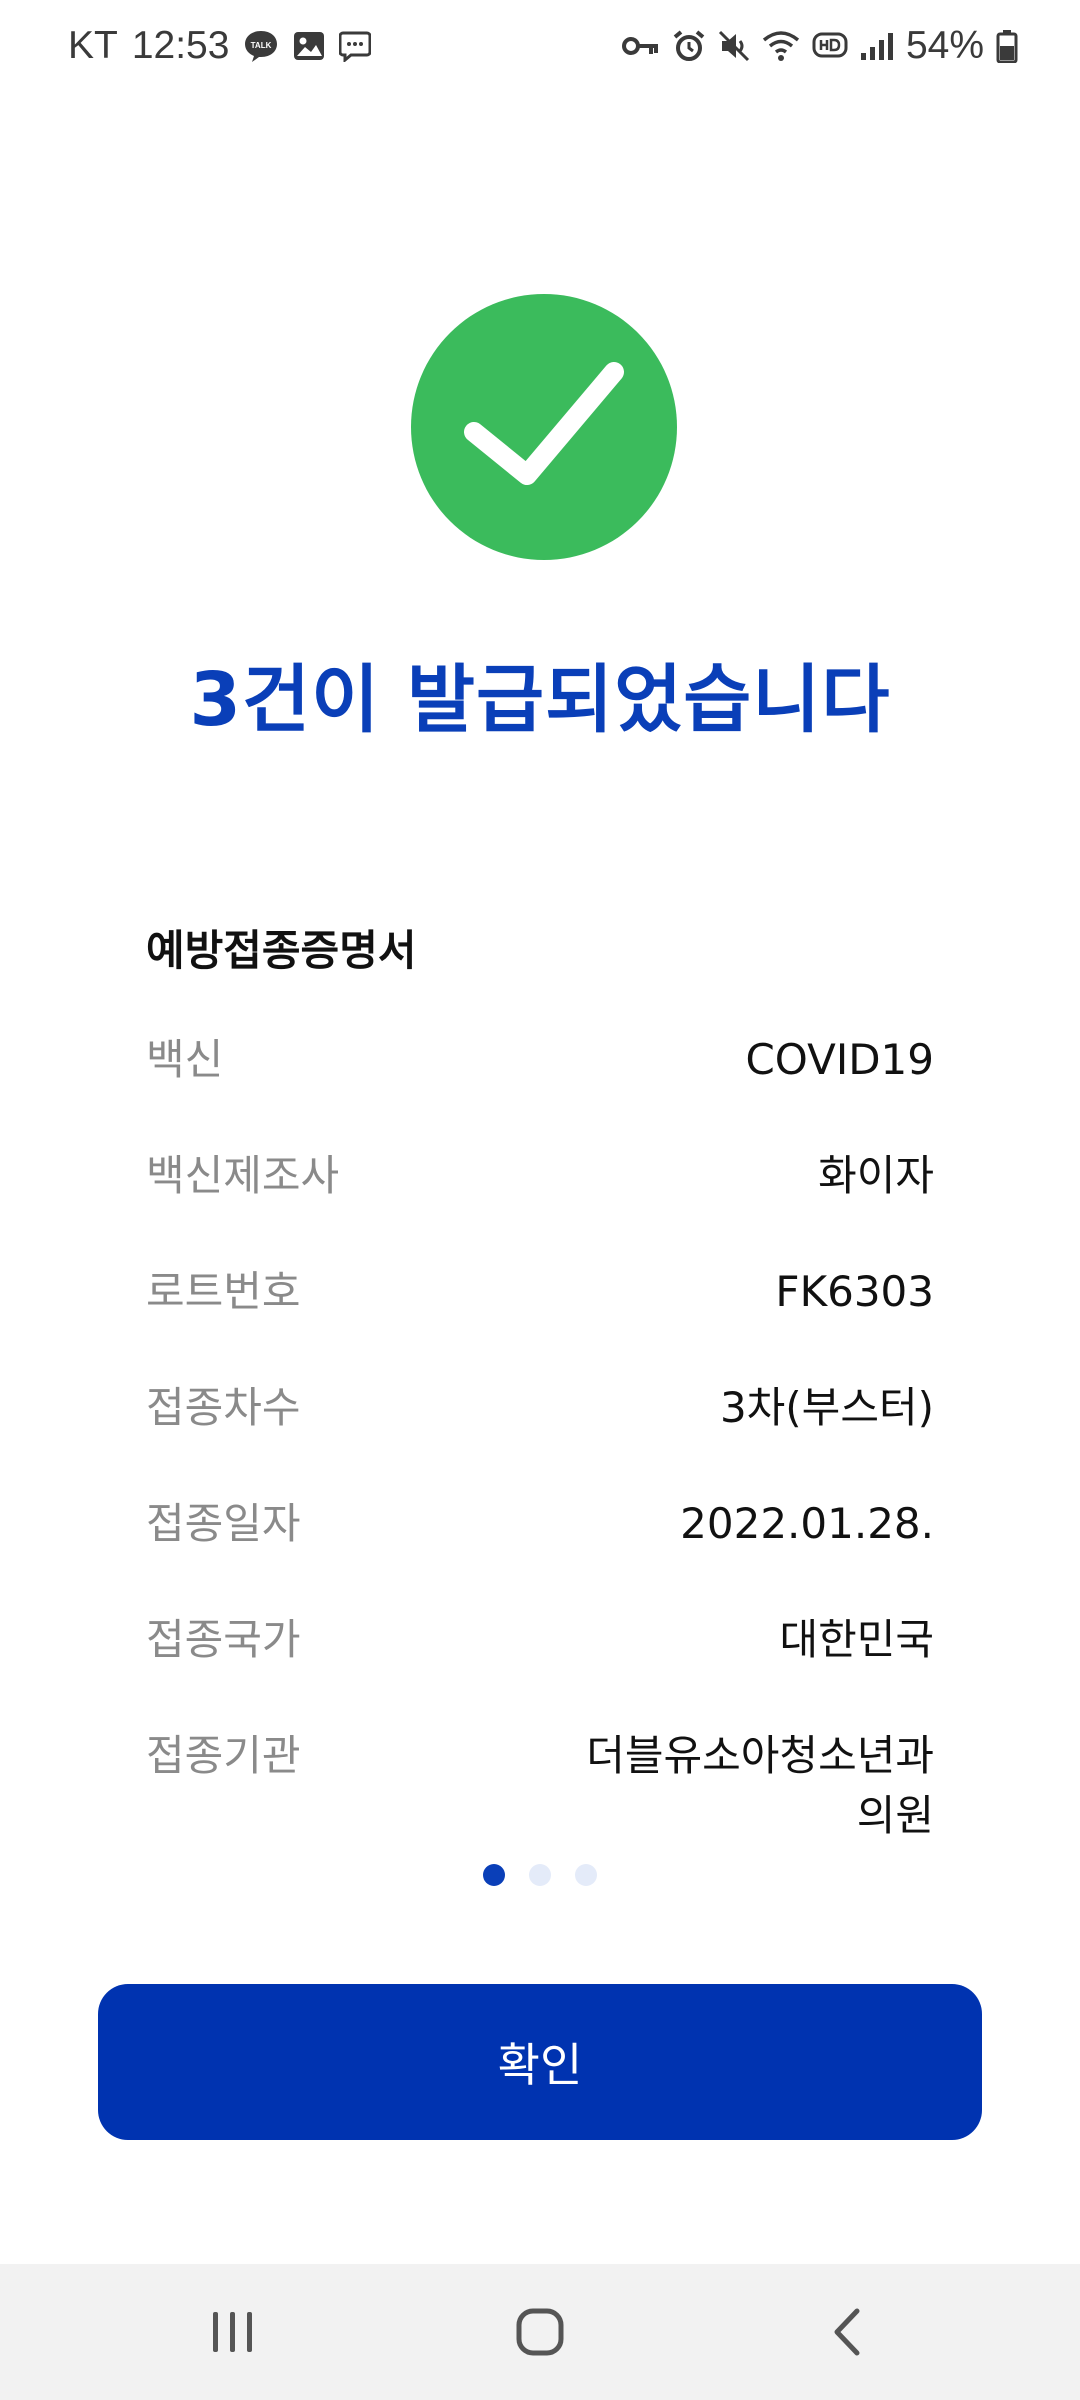 This screenshot has height=2400, width=1080. I want to click on home-button, so click(540, 2332).